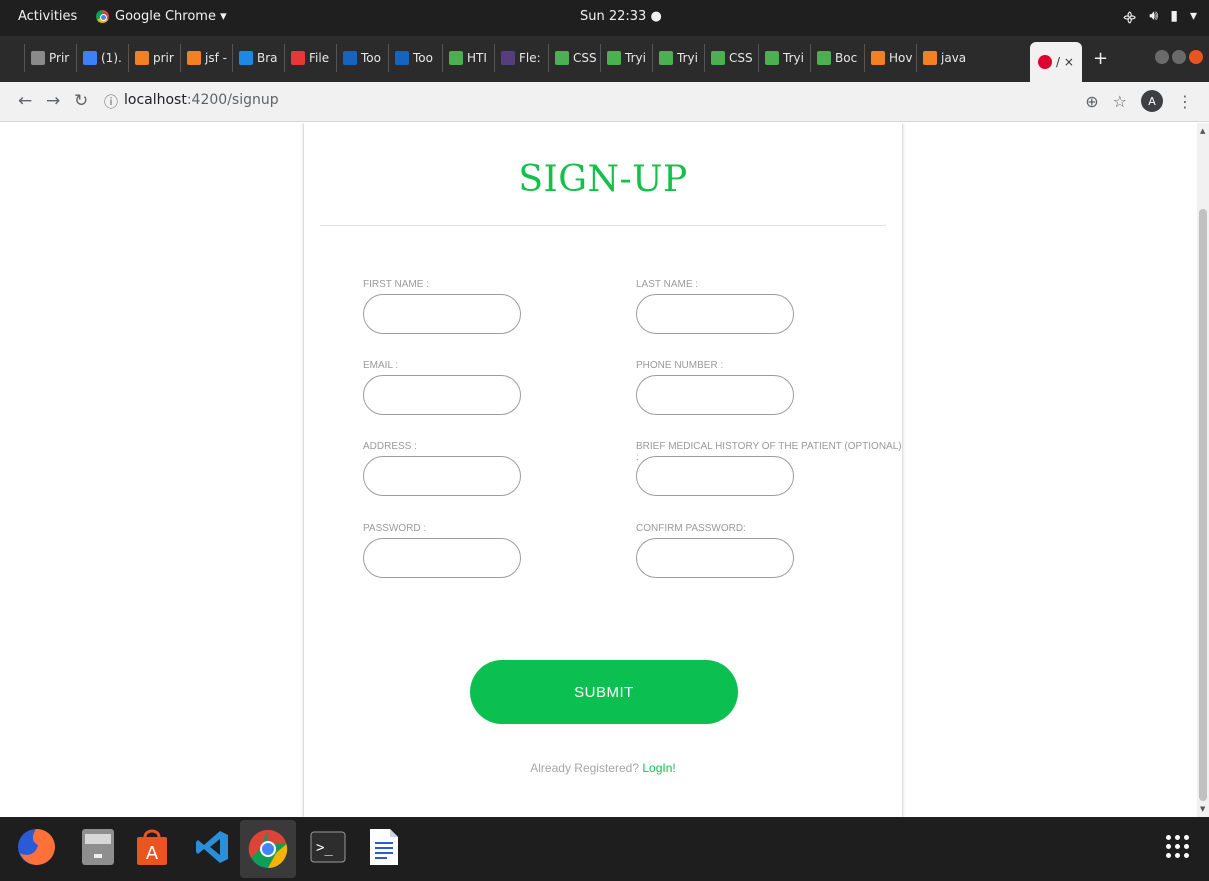  Describe the element at coordinates (396, 284) in the screenshot. I see `first-name-label: FIRST NAME :` at that location.